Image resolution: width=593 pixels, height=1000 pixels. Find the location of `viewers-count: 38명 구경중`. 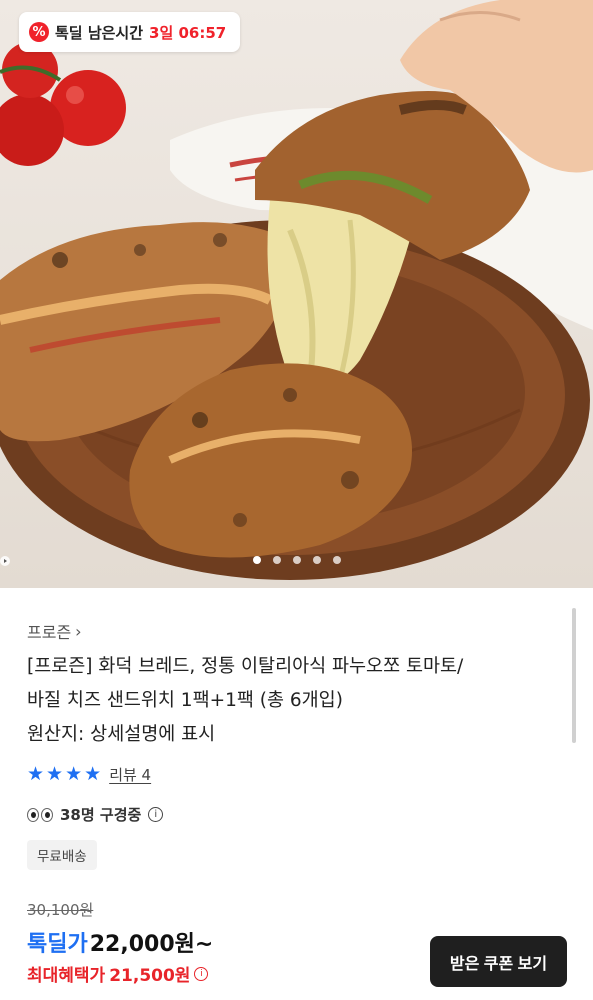

viewers-count: 38명 구경중 is located at coordinates (101, 815).